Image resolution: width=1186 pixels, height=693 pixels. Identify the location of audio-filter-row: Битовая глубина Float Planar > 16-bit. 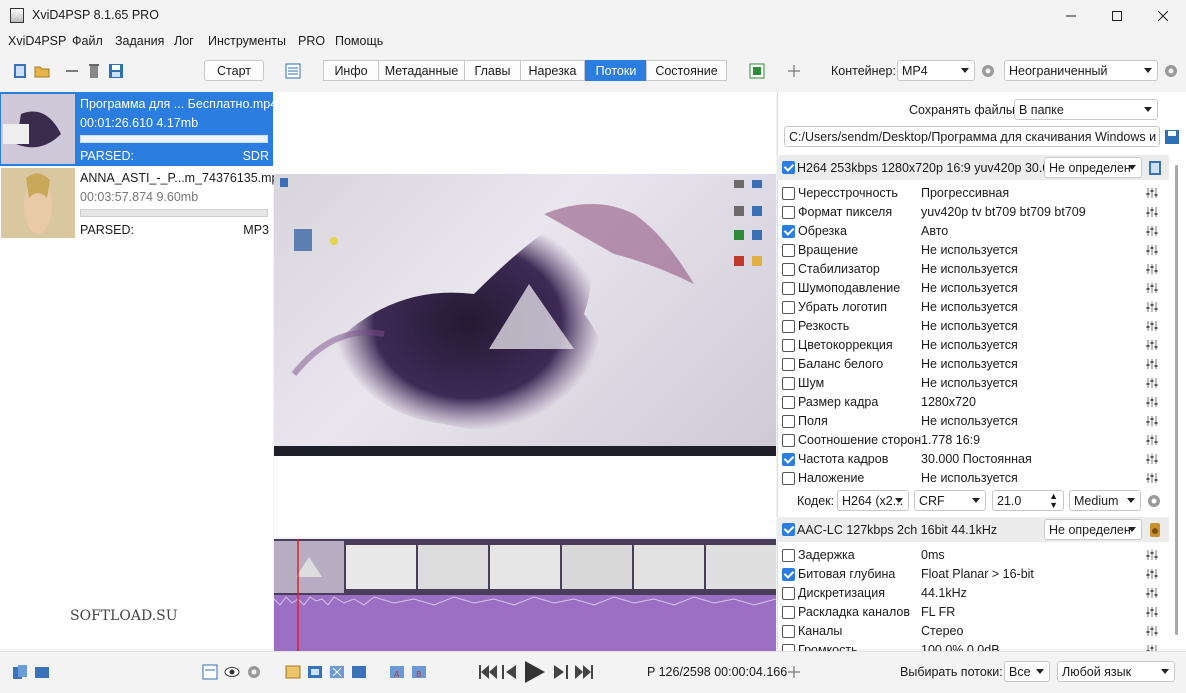
(973, 574).